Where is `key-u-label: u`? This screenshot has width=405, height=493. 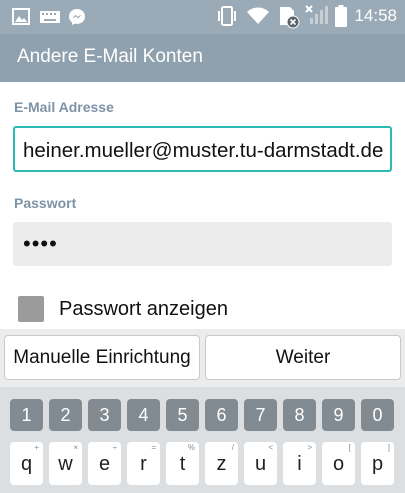
key-u-label: u is located at coordinates (260, 464).